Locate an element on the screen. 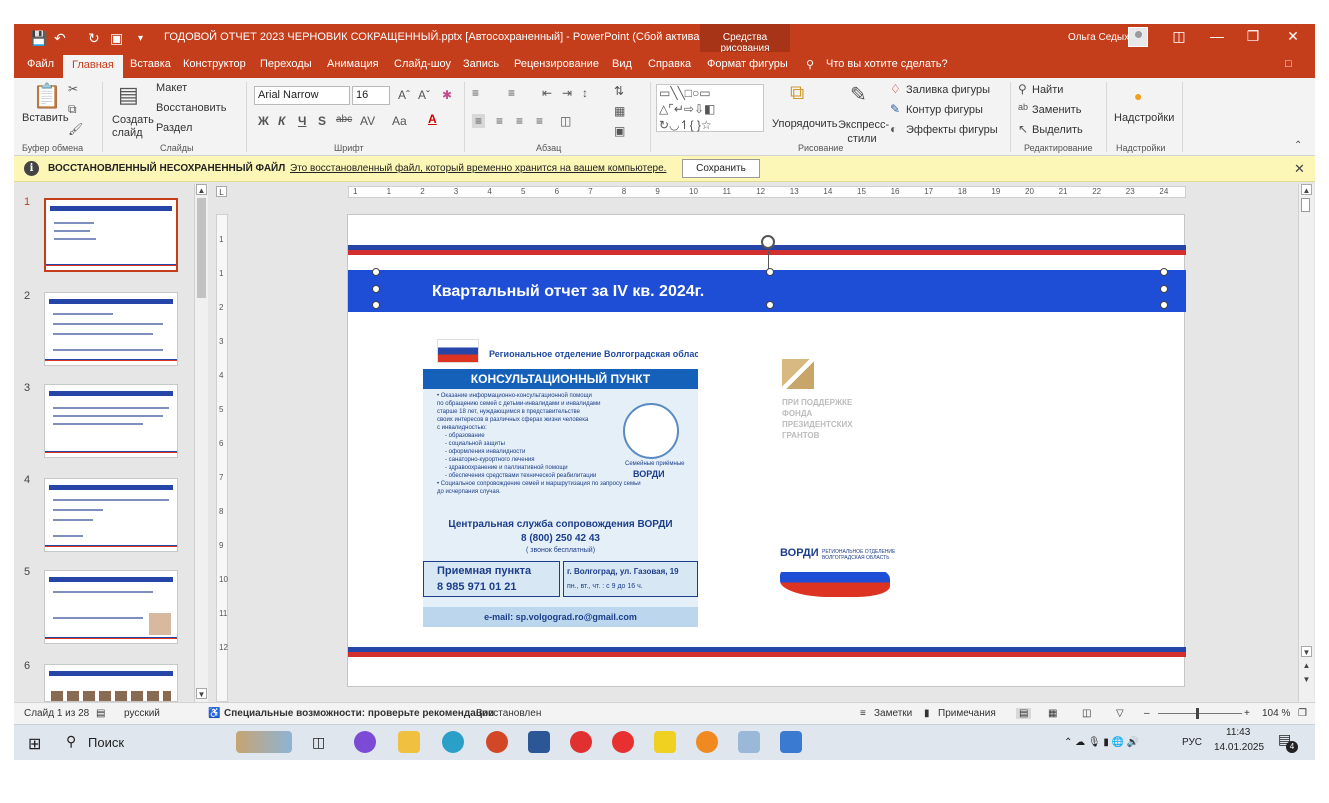 The image size is (1329, 803). clock-date: 14.01.2025 is located at coordinates (1239, 747).